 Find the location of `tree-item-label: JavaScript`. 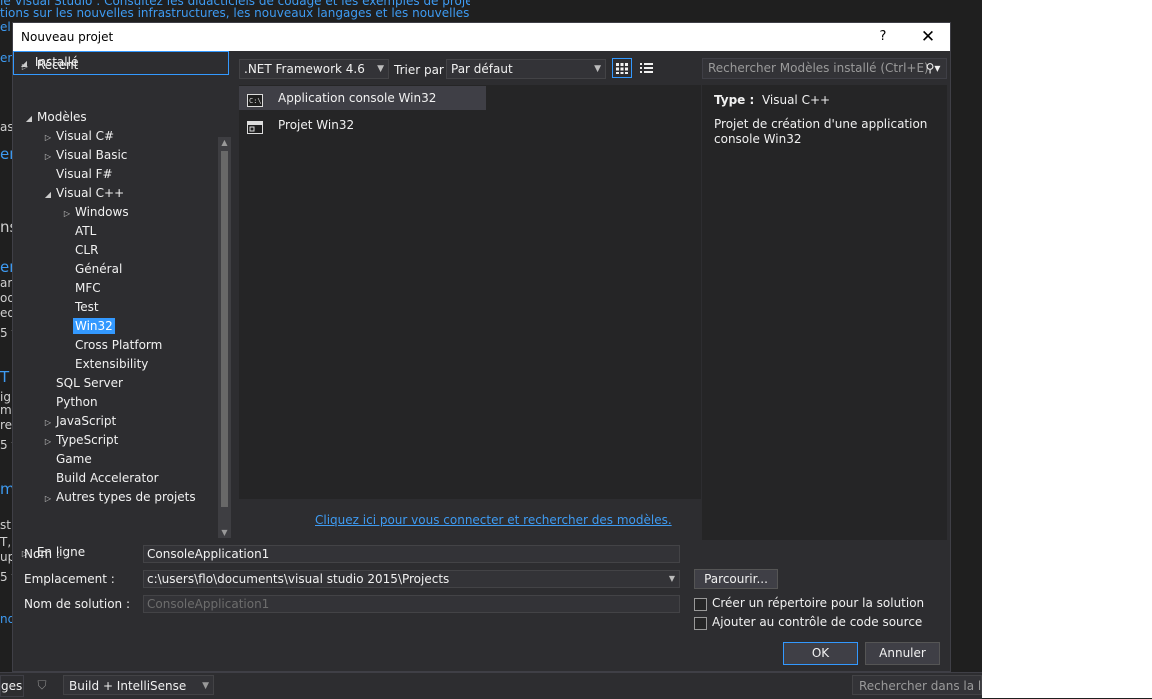

tree-item-label: JavaScript is located at coordinates (86, 421).